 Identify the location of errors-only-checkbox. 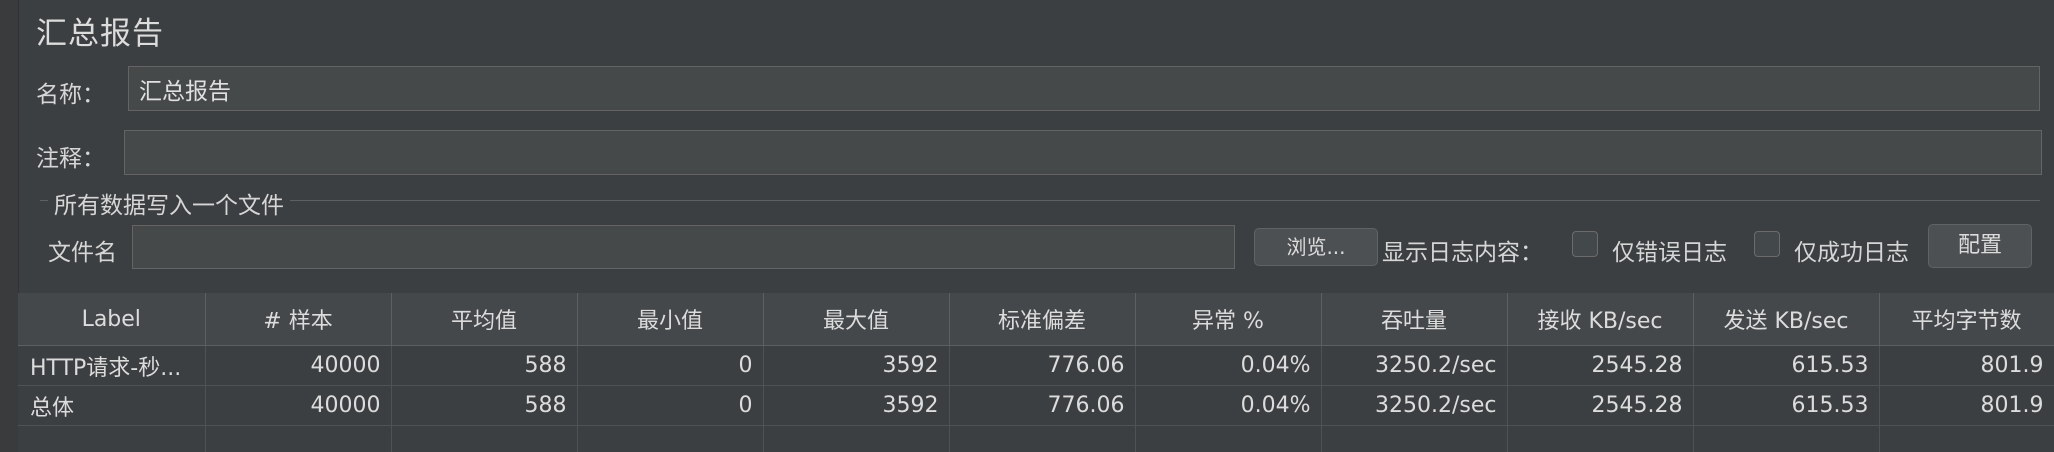
(1585, 244).